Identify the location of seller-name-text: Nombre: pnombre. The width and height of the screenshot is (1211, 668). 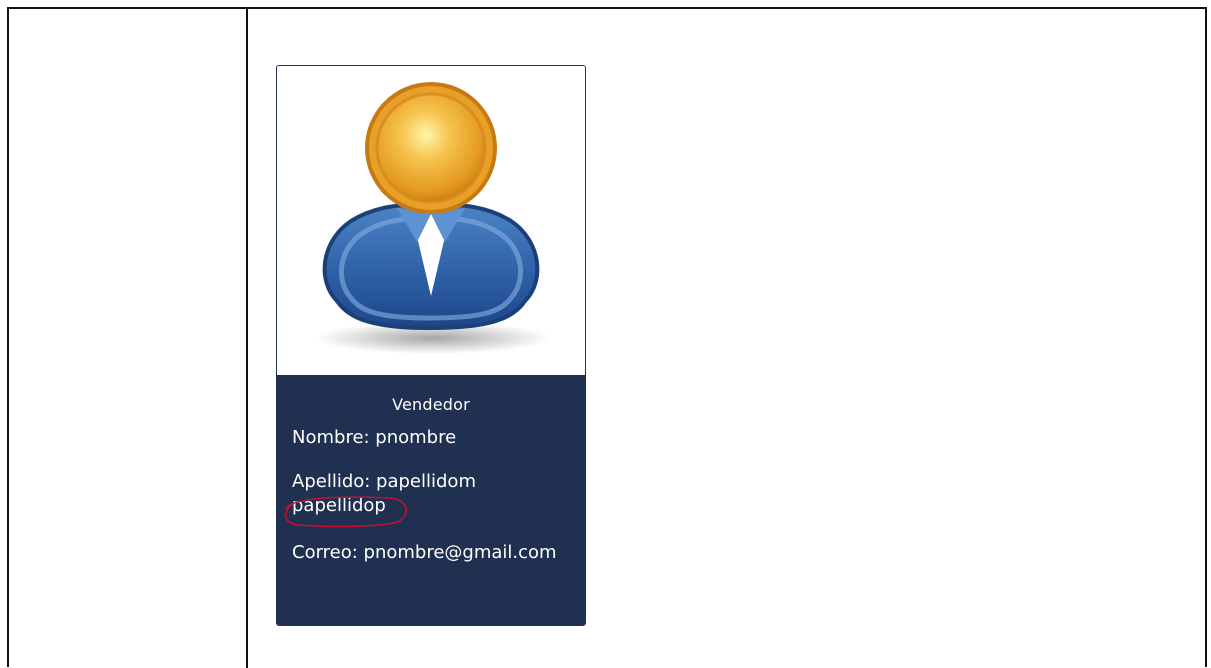
(374, 437).